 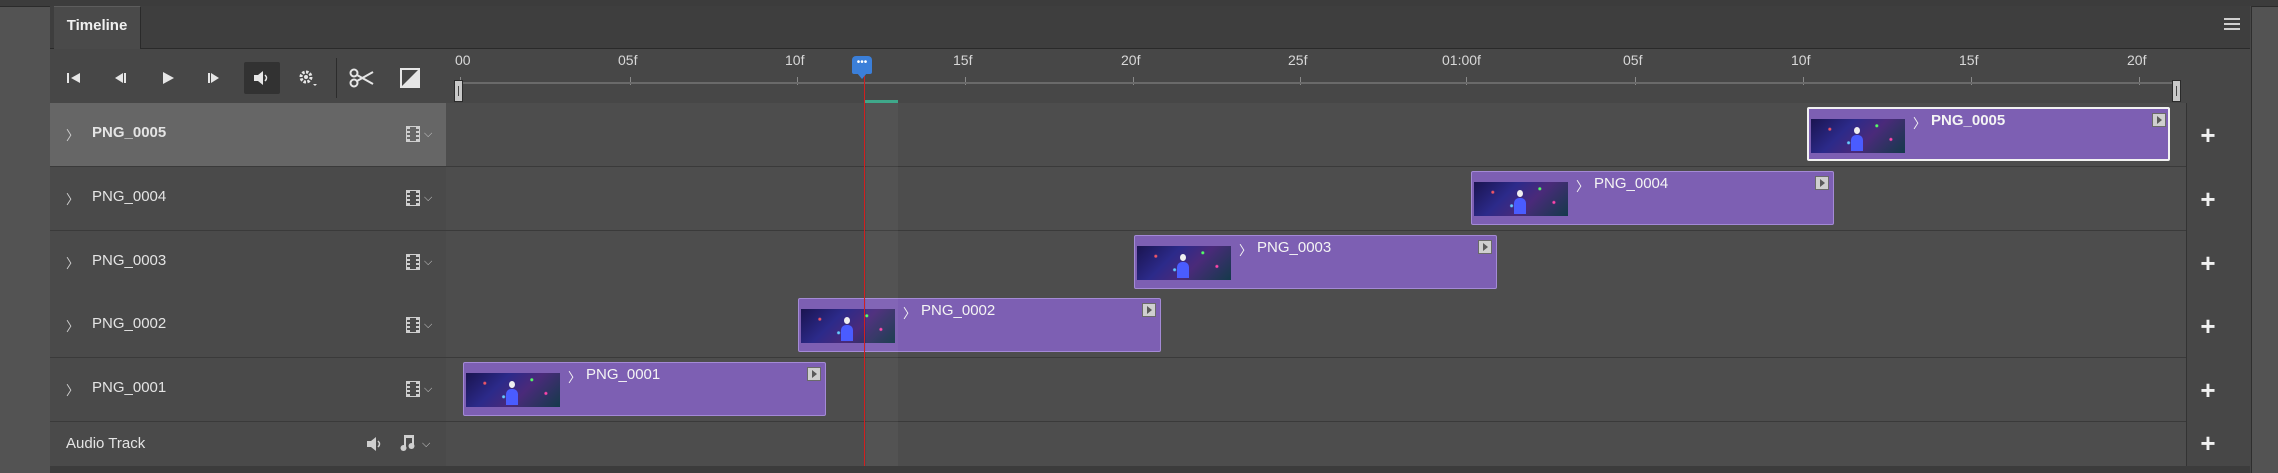 I want to click on go-to-first-frame-button, so click(x=74, y=78).